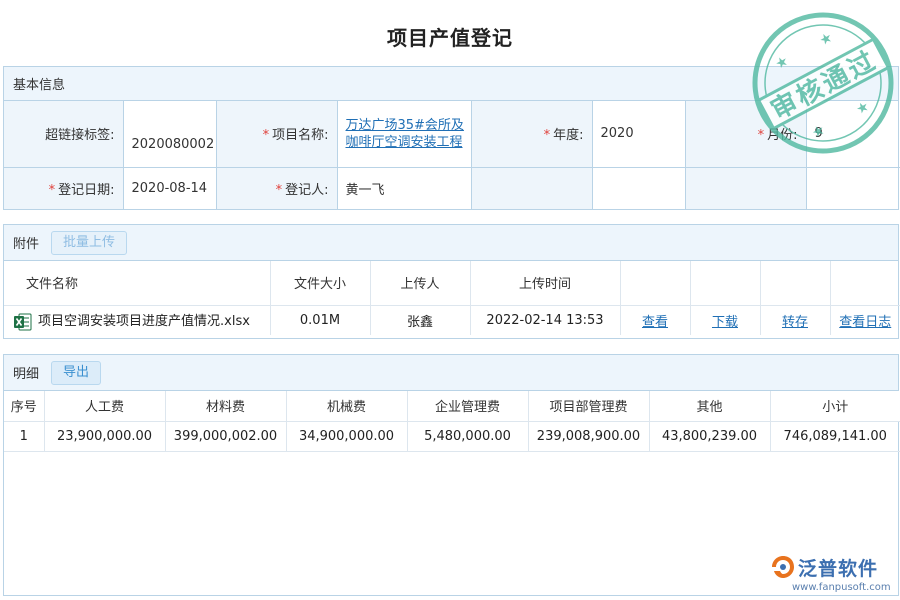  I want to click on col-labor: 人工费, so click(104, 406).